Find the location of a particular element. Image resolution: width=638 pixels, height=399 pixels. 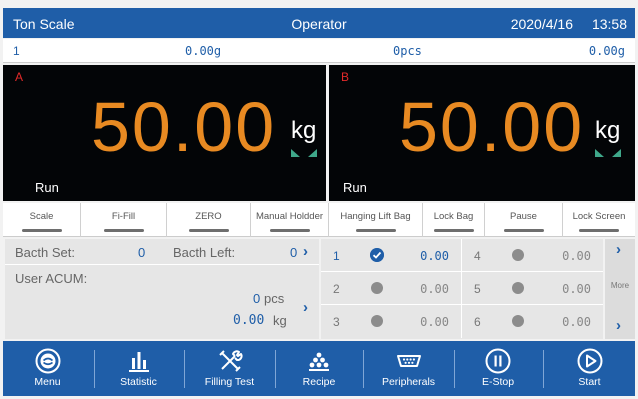

acum-kg-unit: kg is located at coordinates (280, 320).